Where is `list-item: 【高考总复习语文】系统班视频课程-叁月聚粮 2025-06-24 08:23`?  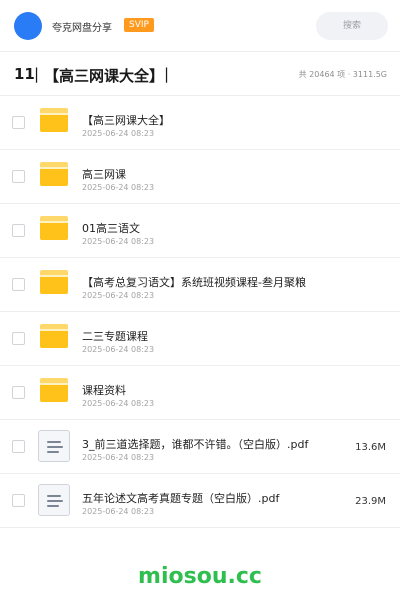 list-item: 【高考总复习语文】系统班视频课程-叁月聚粮 2025-06-24 08:23 is located at coordinates (200, 285).